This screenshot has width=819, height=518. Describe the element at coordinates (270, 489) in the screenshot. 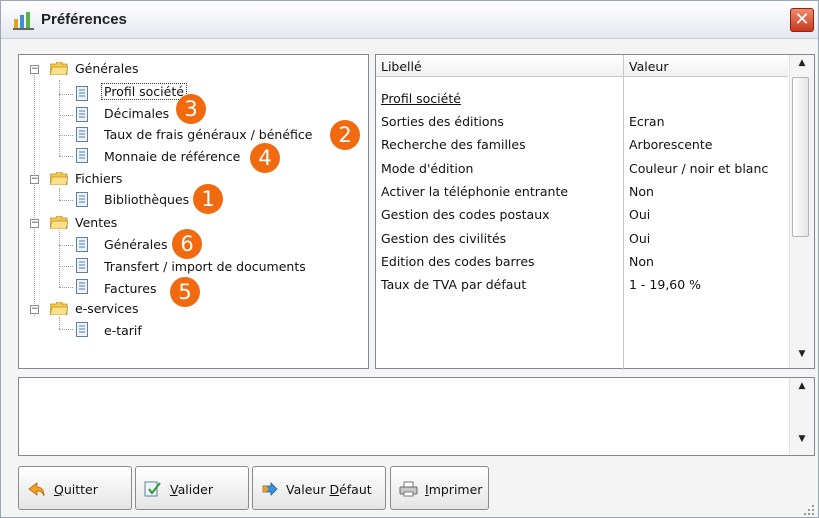

I see `default-value-icon` at that location.